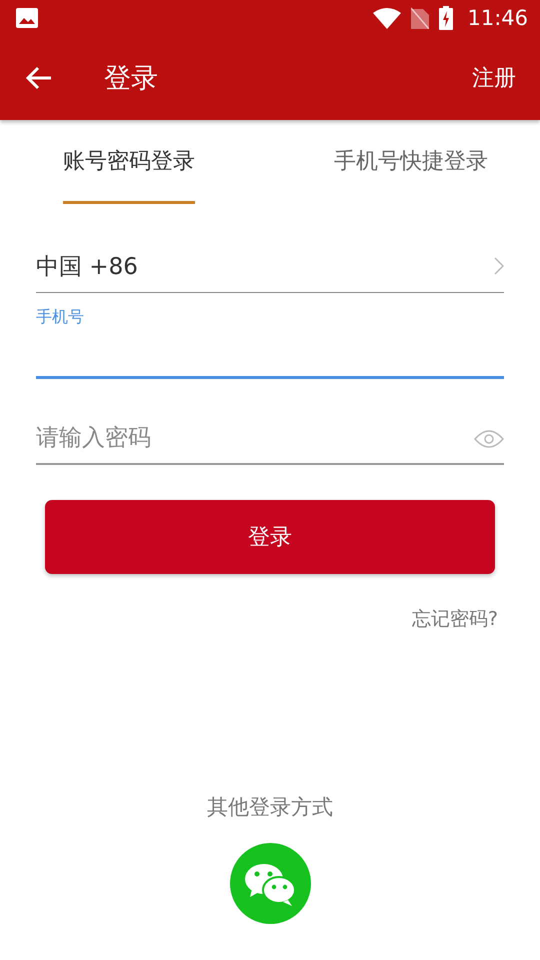  Describe the element at coordinates (494, 78) in the screenshot. I see `register-button: 注册` at that location.